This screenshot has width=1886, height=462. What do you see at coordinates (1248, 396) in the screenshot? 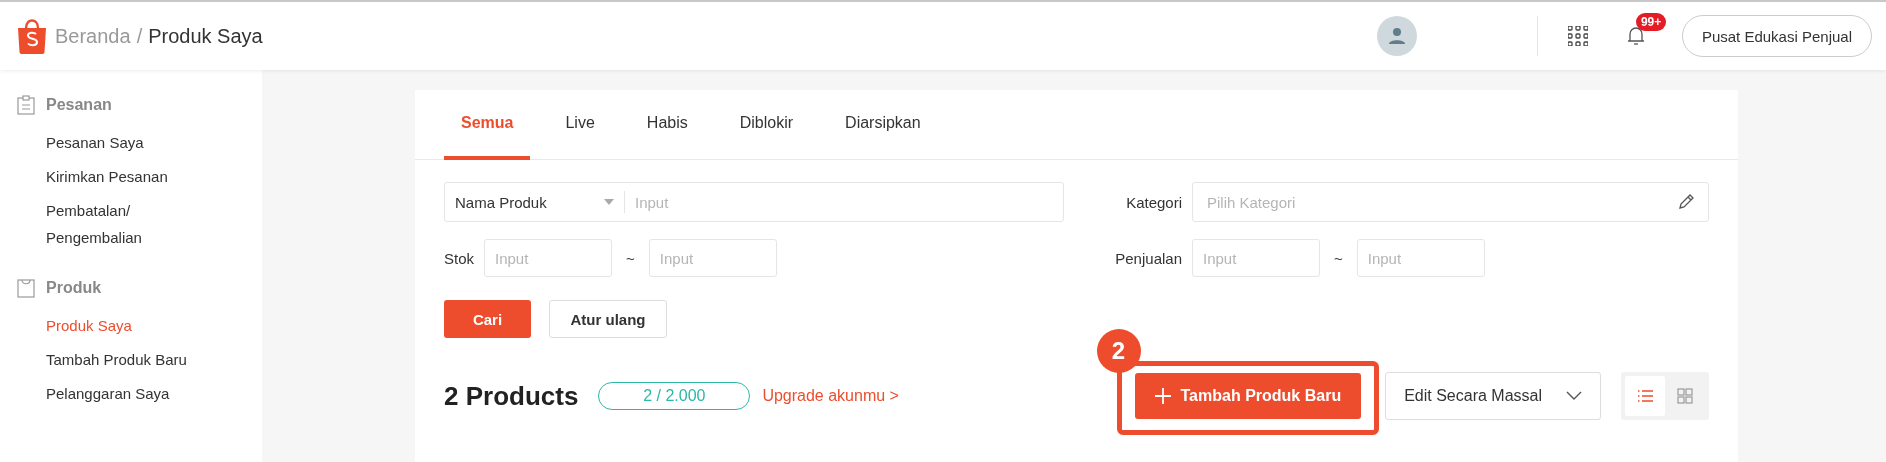
I see `add-product-button: Tambah Produk Baru` at bounding box center [1248, 396].